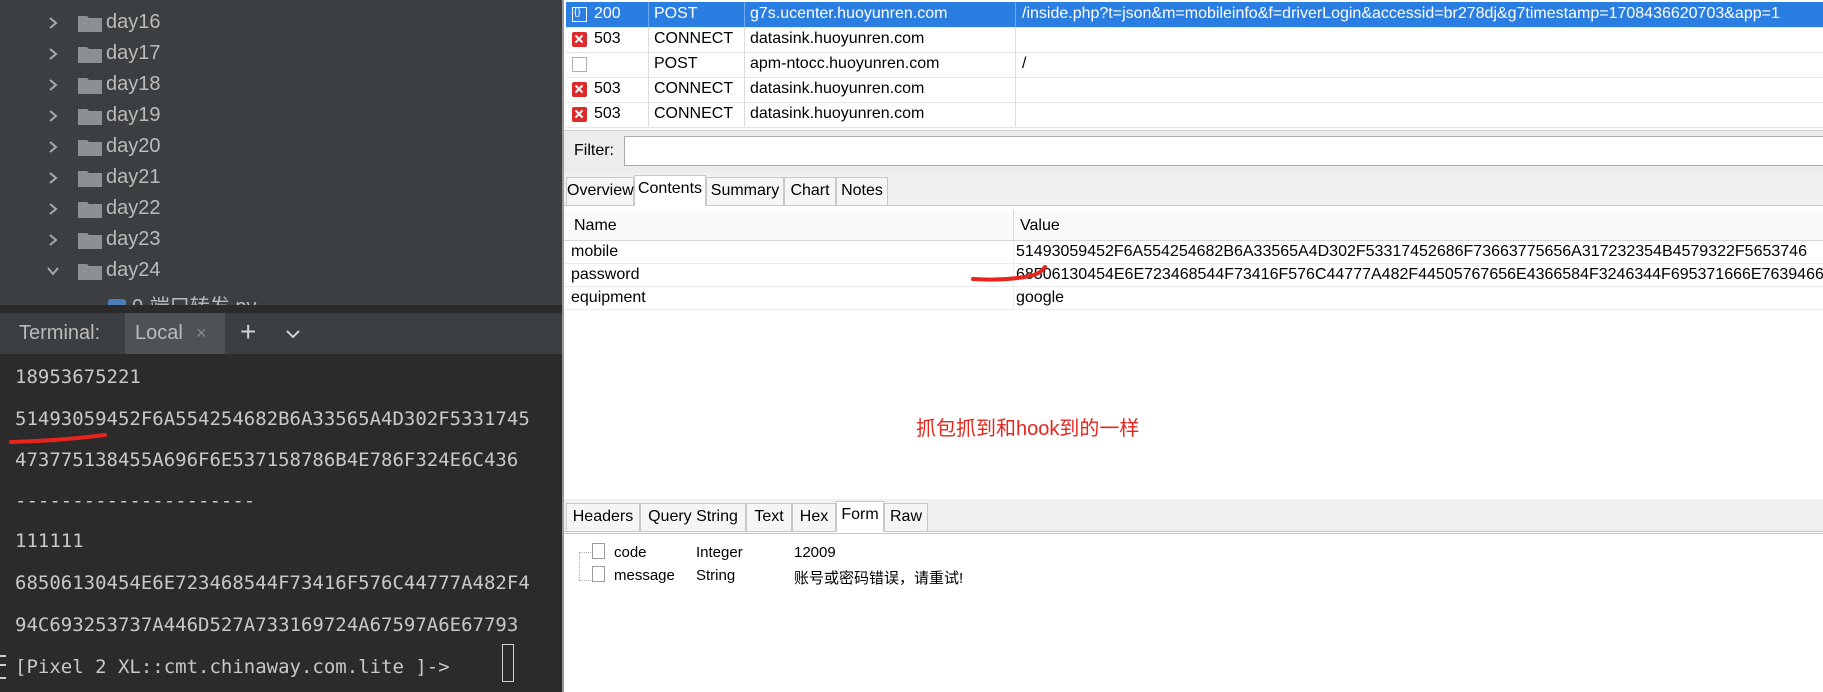 The height and width of the screenshot is (692, 1823). What do you see at coordinates (594, 150) in the screenshot?
I see `filter-label: Filter:` at bounding box center [594, 150].